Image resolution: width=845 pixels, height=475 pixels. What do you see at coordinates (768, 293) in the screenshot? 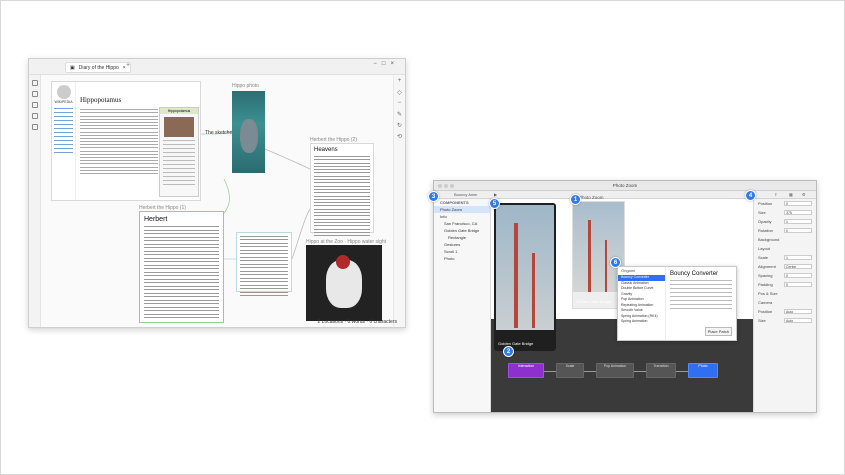
I see `inspector-row: Pos & Size` at bounding box center [768, 293].